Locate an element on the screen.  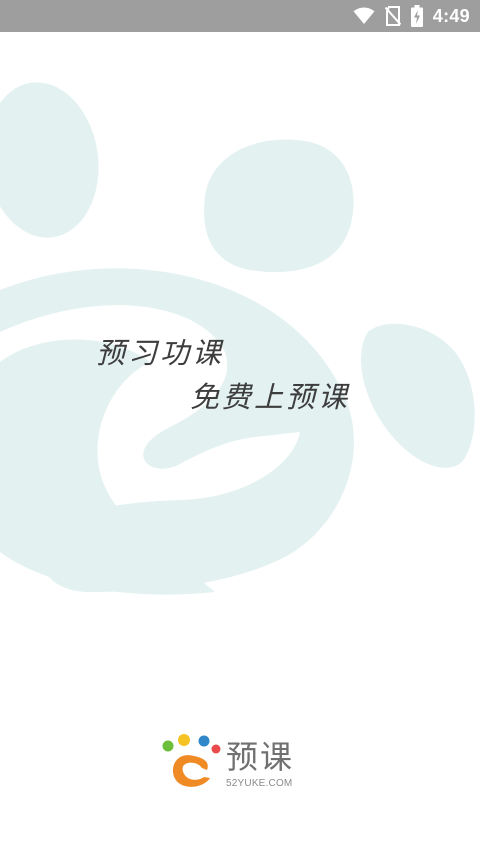
logo-name: 预课 is located at coordinates (260, 757).